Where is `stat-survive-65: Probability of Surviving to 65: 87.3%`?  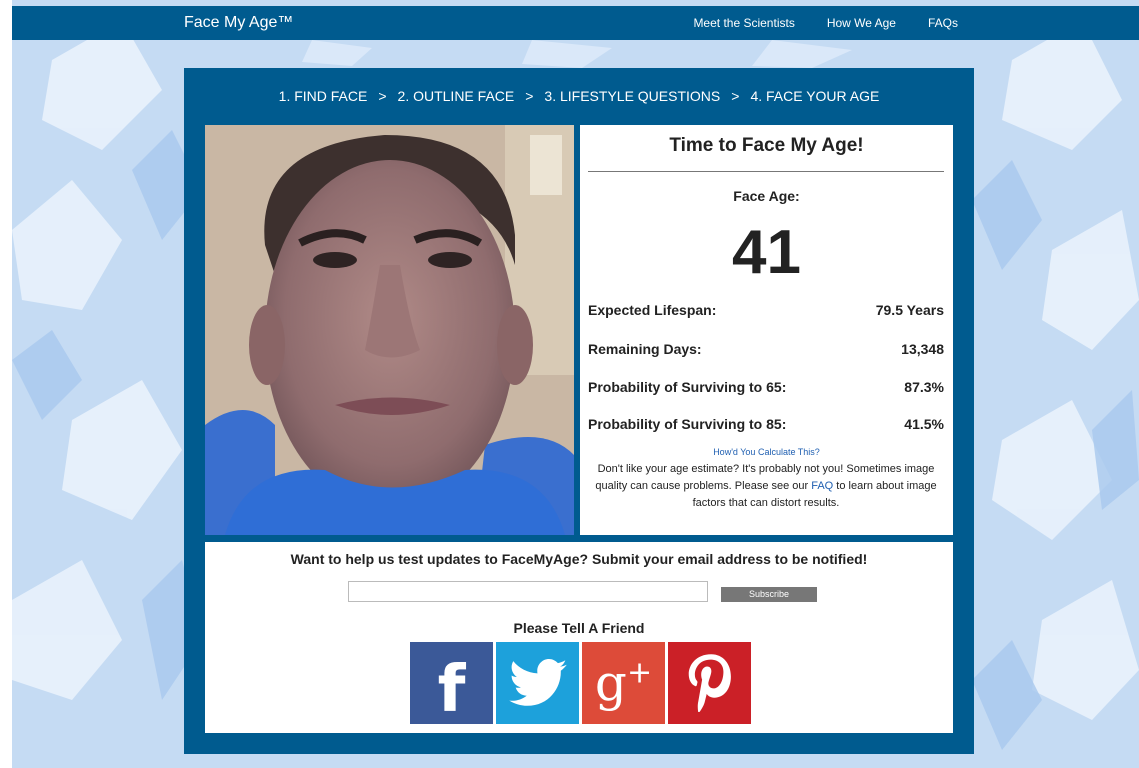
stat-survive-65: Probability of Surviving to 65: 87.3% is located at coordinates (766, 389).